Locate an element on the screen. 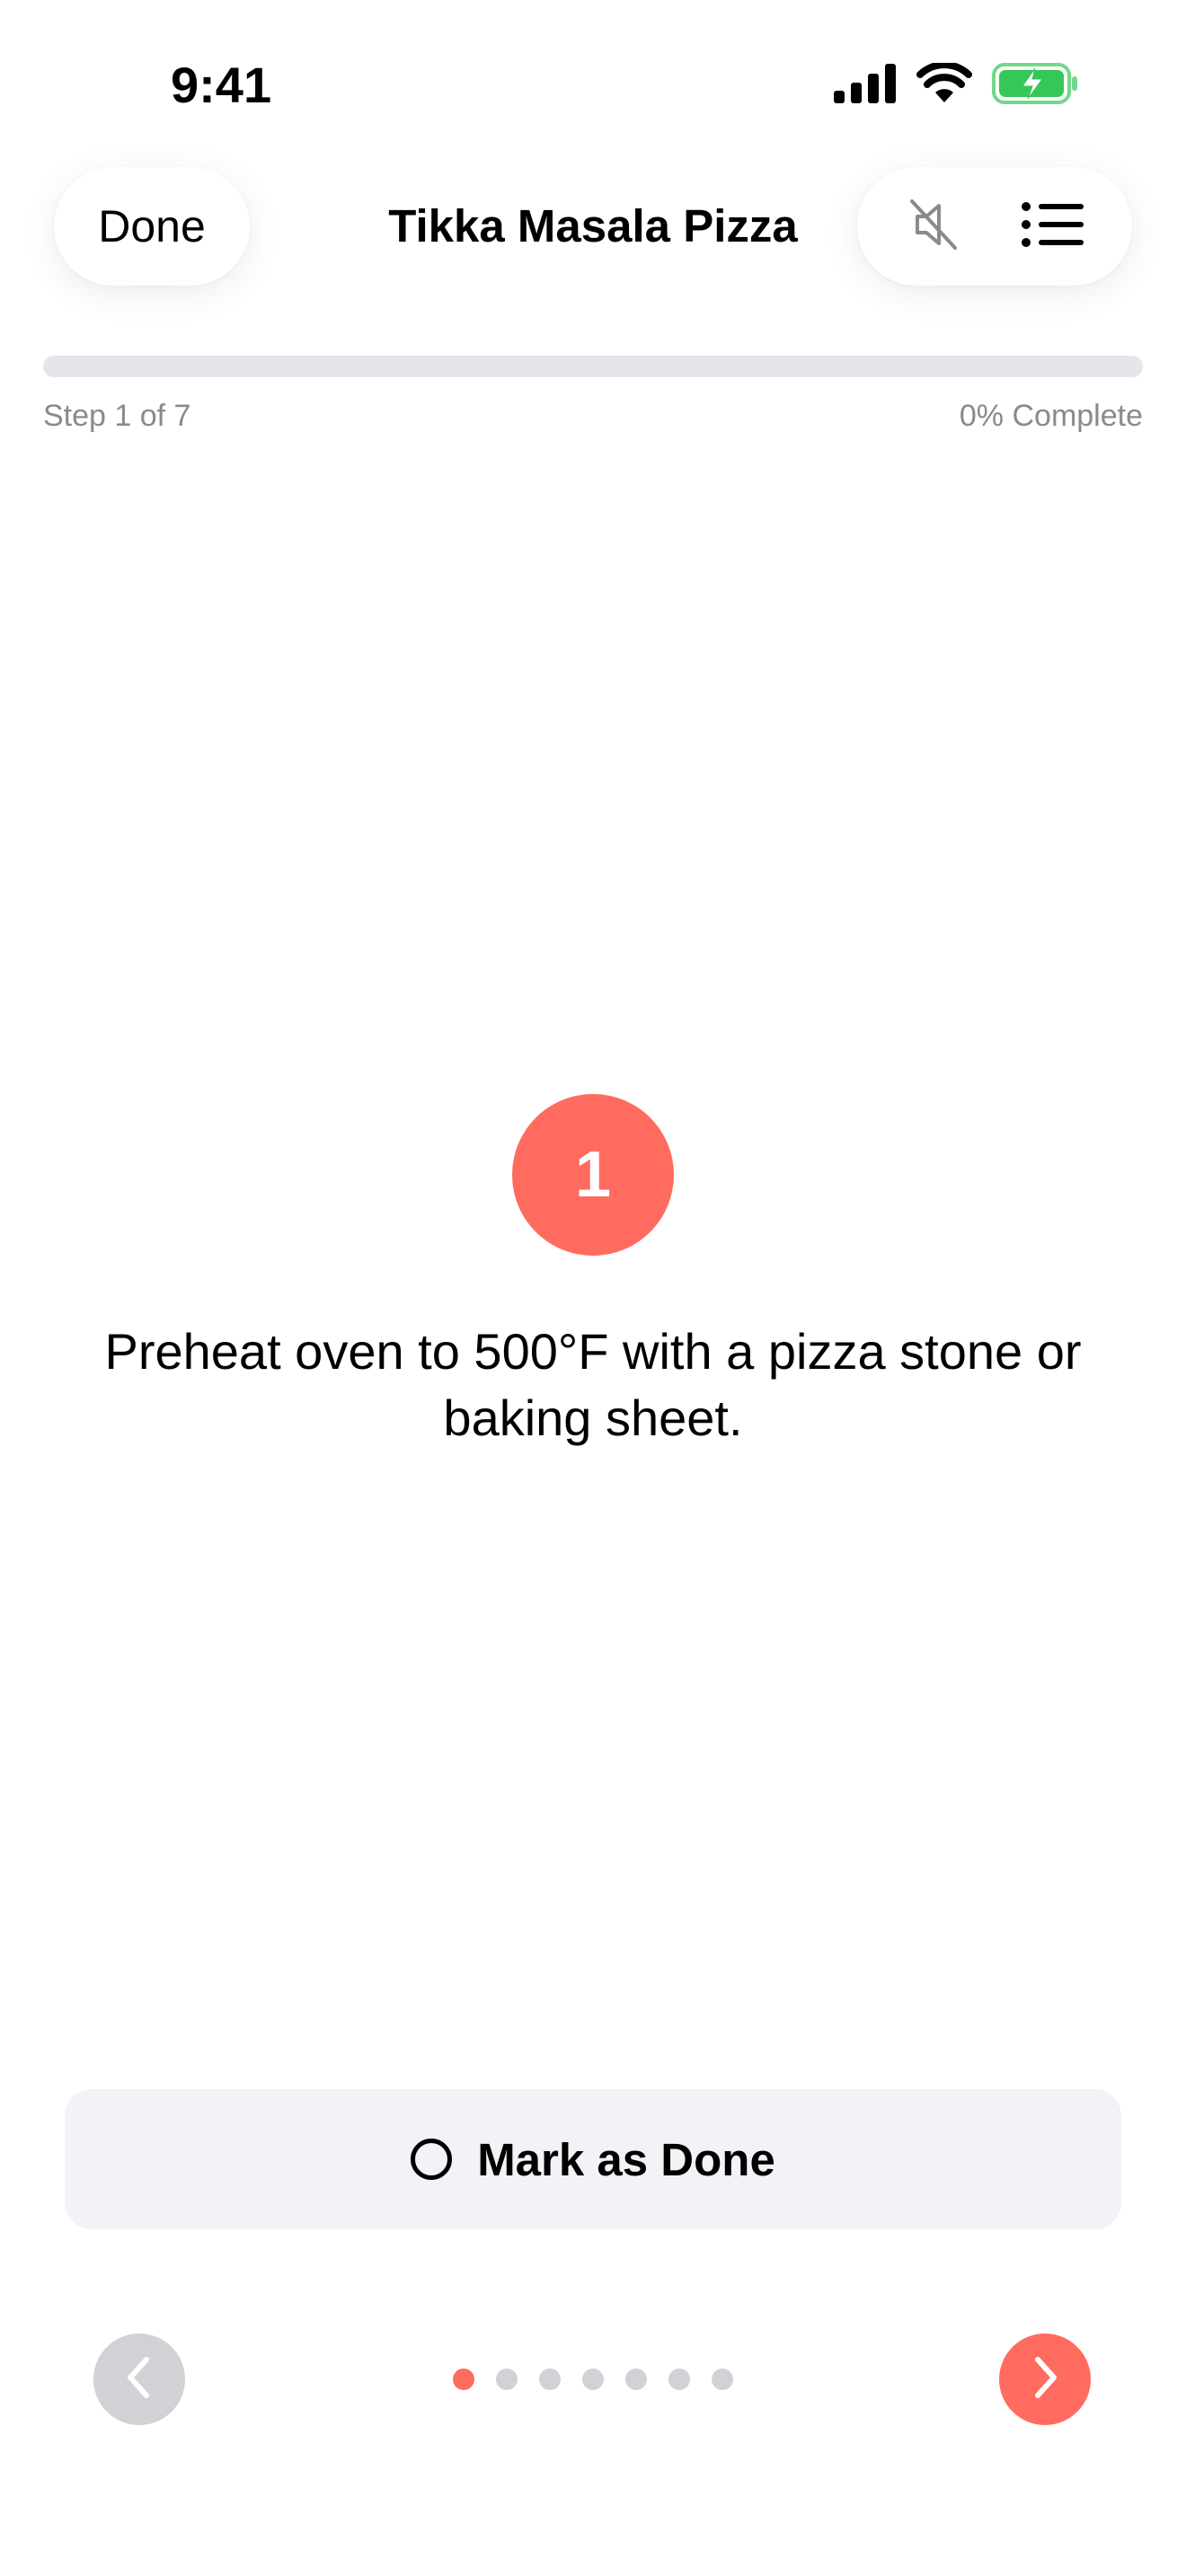 This screenshot has height=2576, width=1186. percent-complete: 0% Complete is located at coordinates (1051, 416).